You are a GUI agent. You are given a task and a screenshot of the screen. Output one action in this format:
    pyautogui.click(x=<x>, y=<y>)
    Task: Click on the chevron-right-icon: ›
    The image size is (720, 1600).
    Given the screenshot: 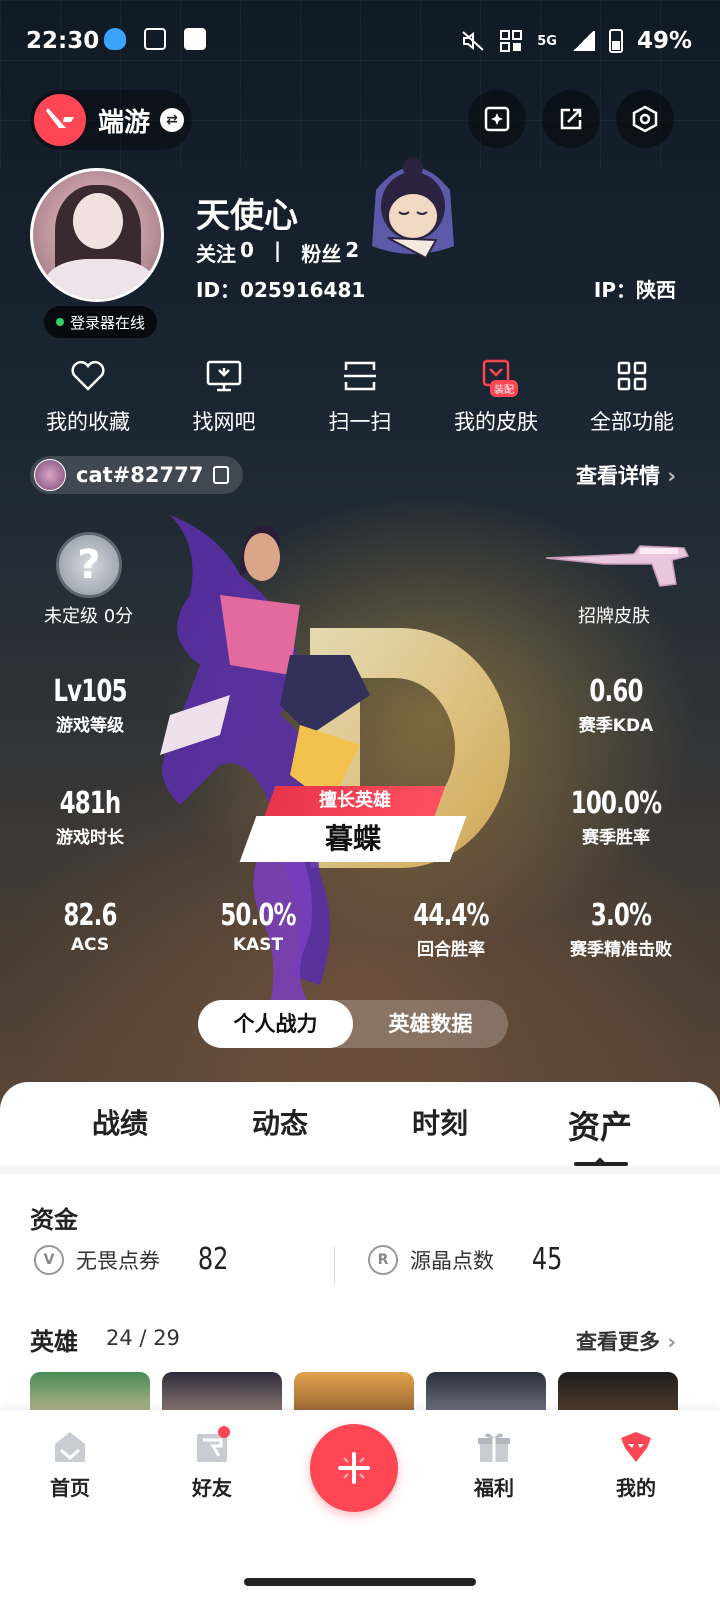 What is the action you would take?
    pyautogui.click(x=671, y=1342)
    